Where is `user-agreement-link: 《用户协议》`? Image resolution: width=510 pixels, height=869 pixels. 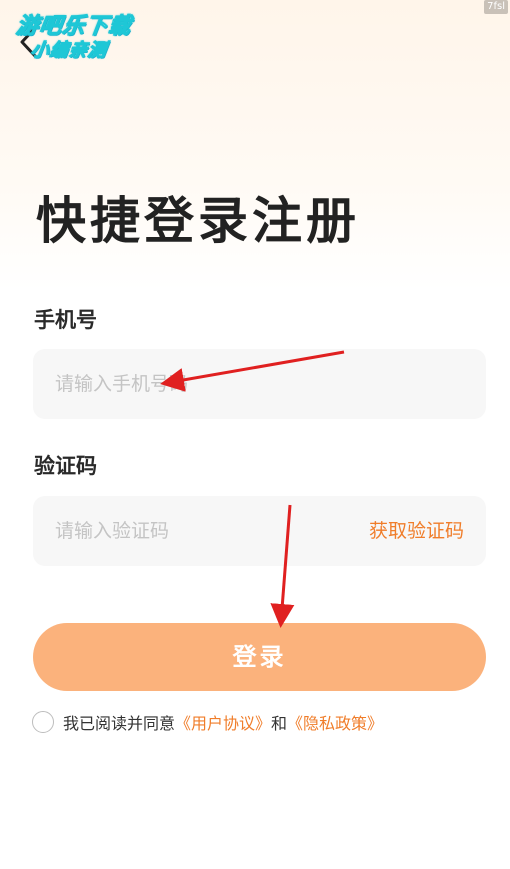
user-agreement-link: 《用户协议》 is located at coordinates (223, 722).